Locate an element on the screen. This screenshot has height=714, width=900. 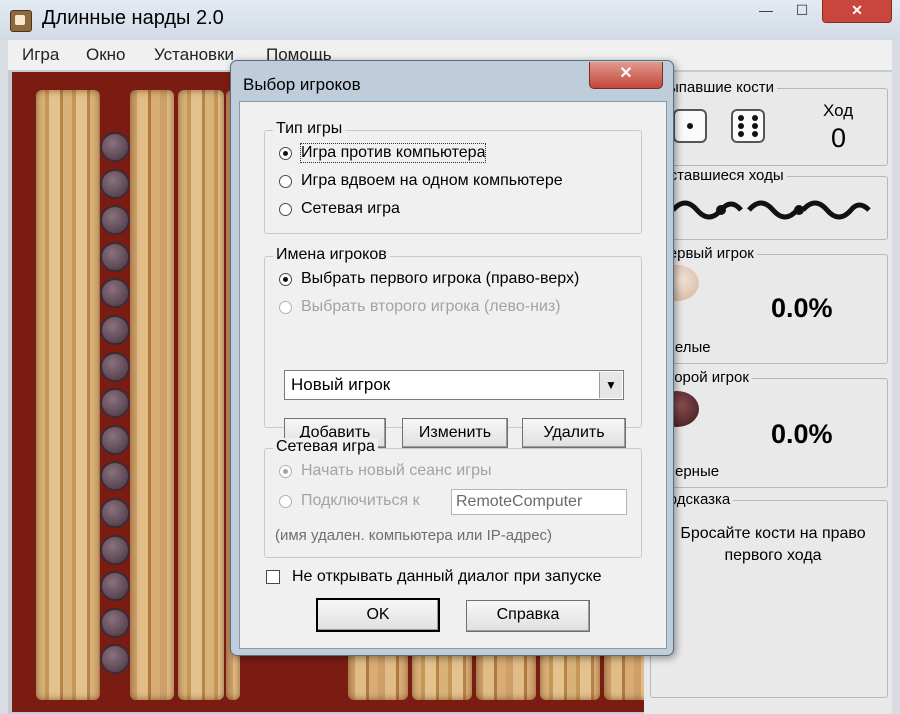
app-icon is located at coordinates (21, 21).